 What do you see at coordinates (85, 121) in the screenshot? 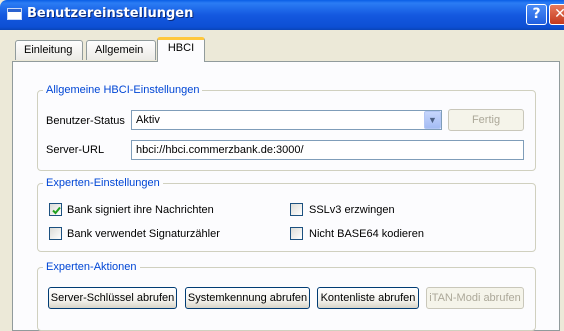
I see `user-status-label: Benutzer-Status` at bounding box center [85, 121].